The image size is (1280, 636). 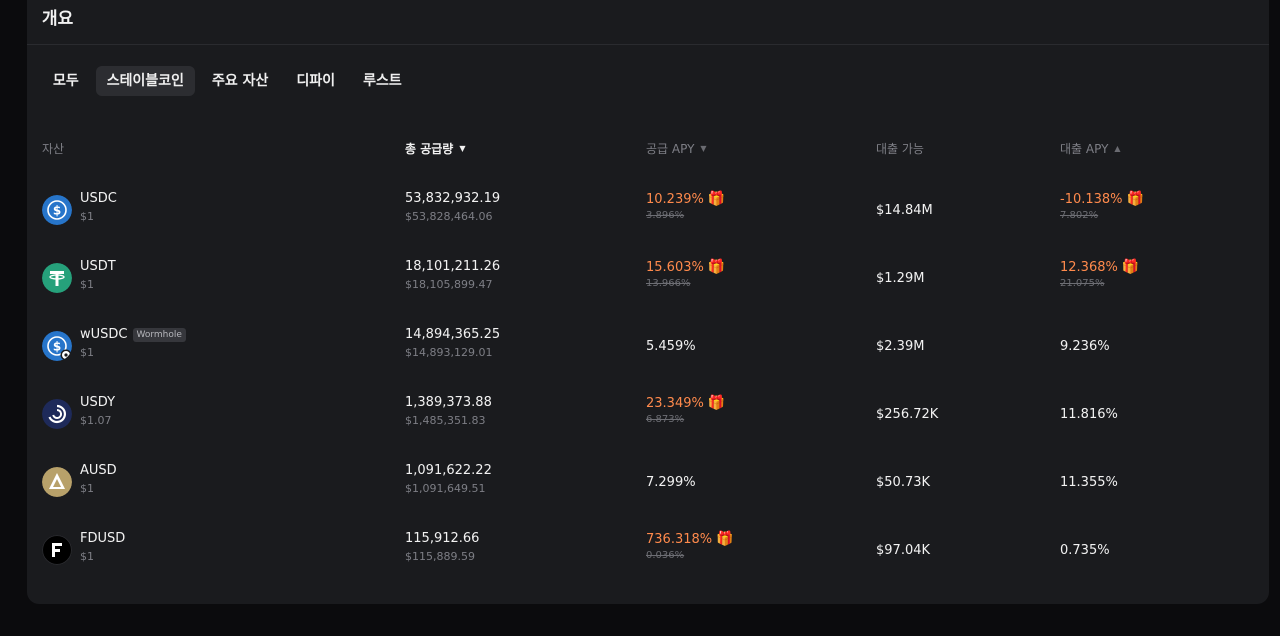 I want to click on total-supply-usd: $53,828,464.06, so click(x=449, y=216).